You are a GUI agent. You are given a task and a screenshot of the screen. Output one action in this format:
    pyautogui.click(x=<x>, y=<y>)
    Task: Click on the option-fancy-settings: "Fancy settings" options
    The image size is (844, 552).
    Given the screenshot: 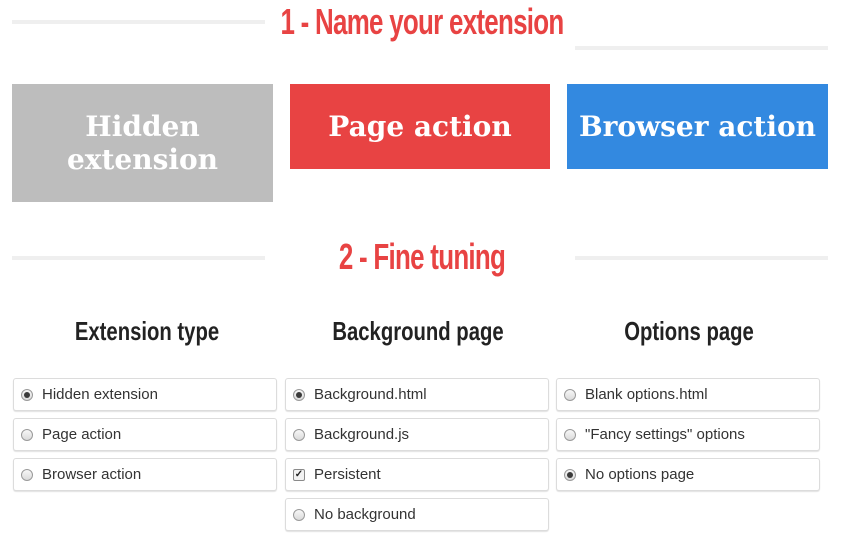 What is the action you would take?
    pyautogui.click(x=688, y=434)
    